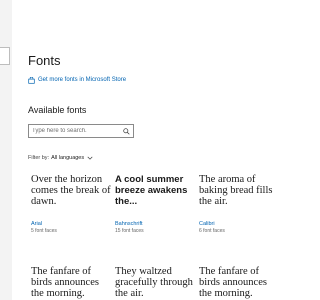  What do you see at coordinates (236, 190) in the screenshot?
I see `font-preview-text: The aroma of baking bread fills the air.` at bounding box center [236, 190].